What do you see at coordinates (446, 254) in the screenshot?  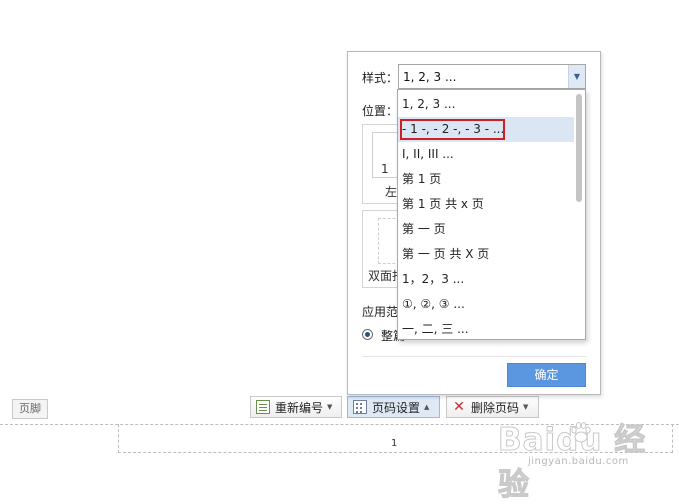 I see `style-option-label: 第 一 页 共 X 页` at bounding box center [446, 254].